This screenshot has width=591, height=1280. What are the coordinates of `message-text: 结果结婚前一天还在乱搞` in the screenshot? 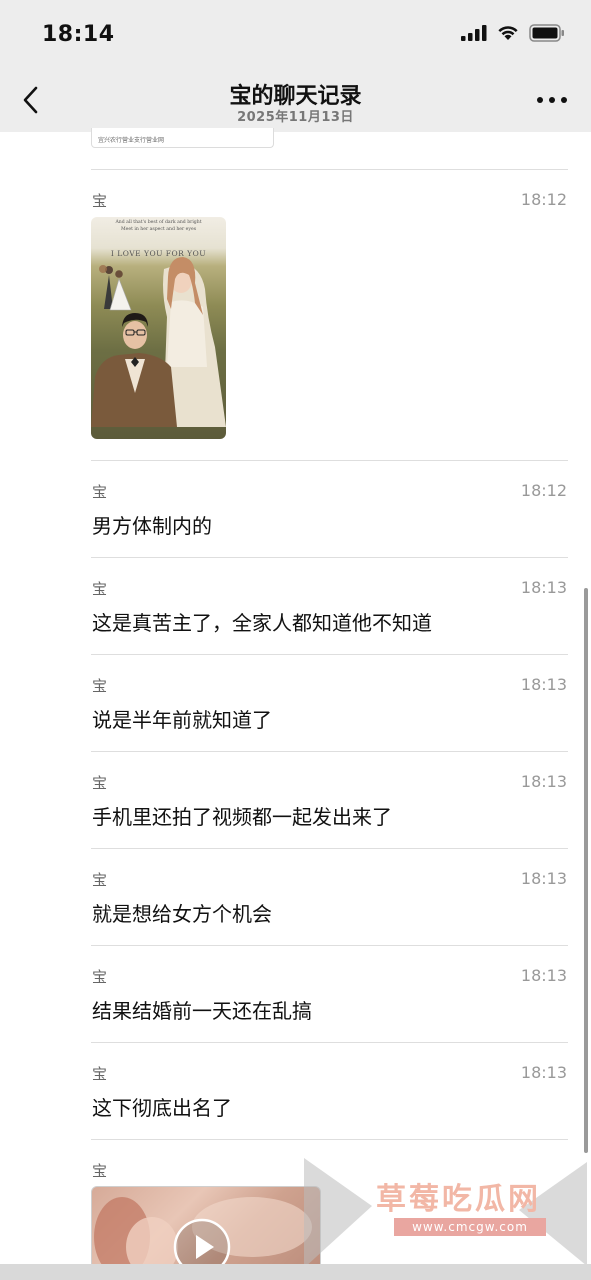 It's located at (202, 1011).